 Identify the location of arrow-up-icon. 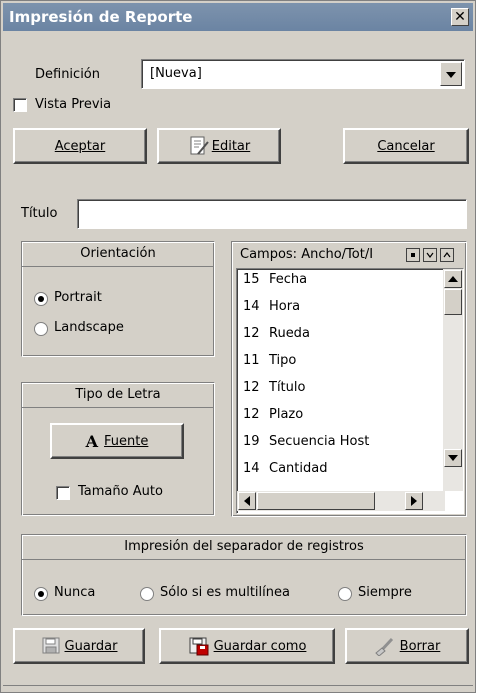
(453, 279).